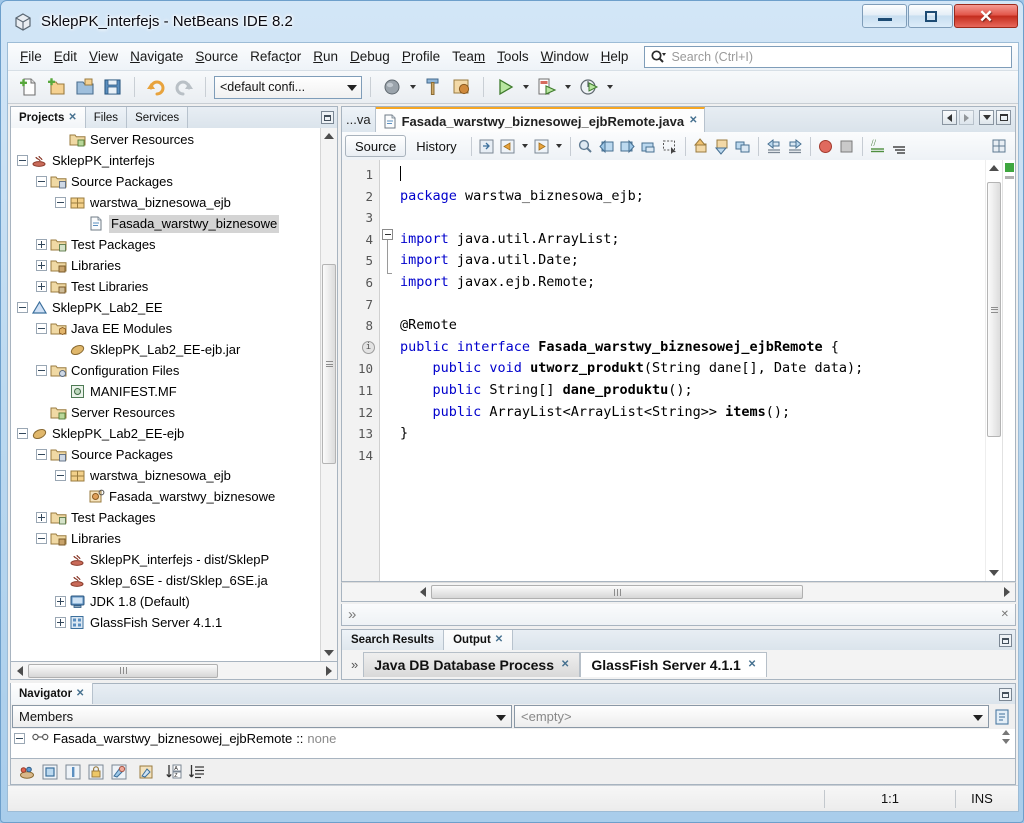 The width and height of the screenshot is (1024, 823). What do you see at coordinates (165, 370) in the screenshot?
I see `tree-node: Configuration Files` at bounding box center [165, 370].